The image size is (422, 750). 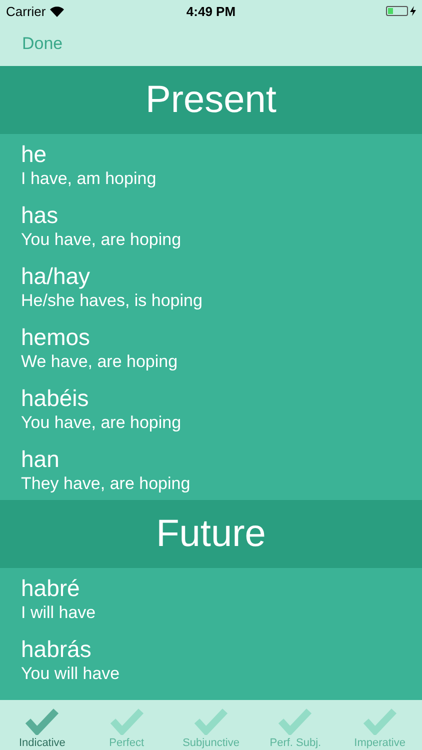 I want to click on verb-translation: We have, are hoping, so click(x=100, y=361).